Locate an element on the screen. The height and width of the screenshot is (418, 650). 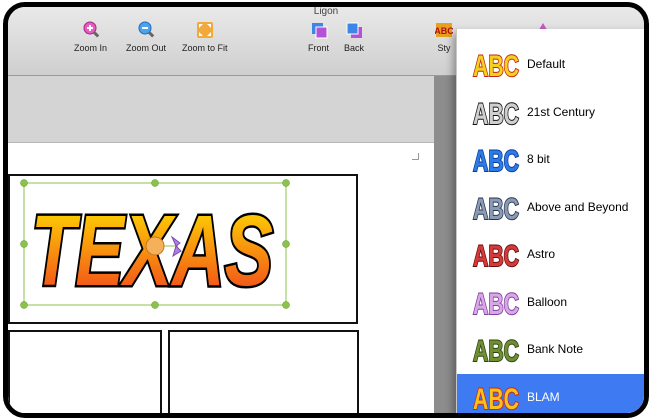
zoom-to-fit-button: Zoom to Fit is located at coordinates (205, 37).